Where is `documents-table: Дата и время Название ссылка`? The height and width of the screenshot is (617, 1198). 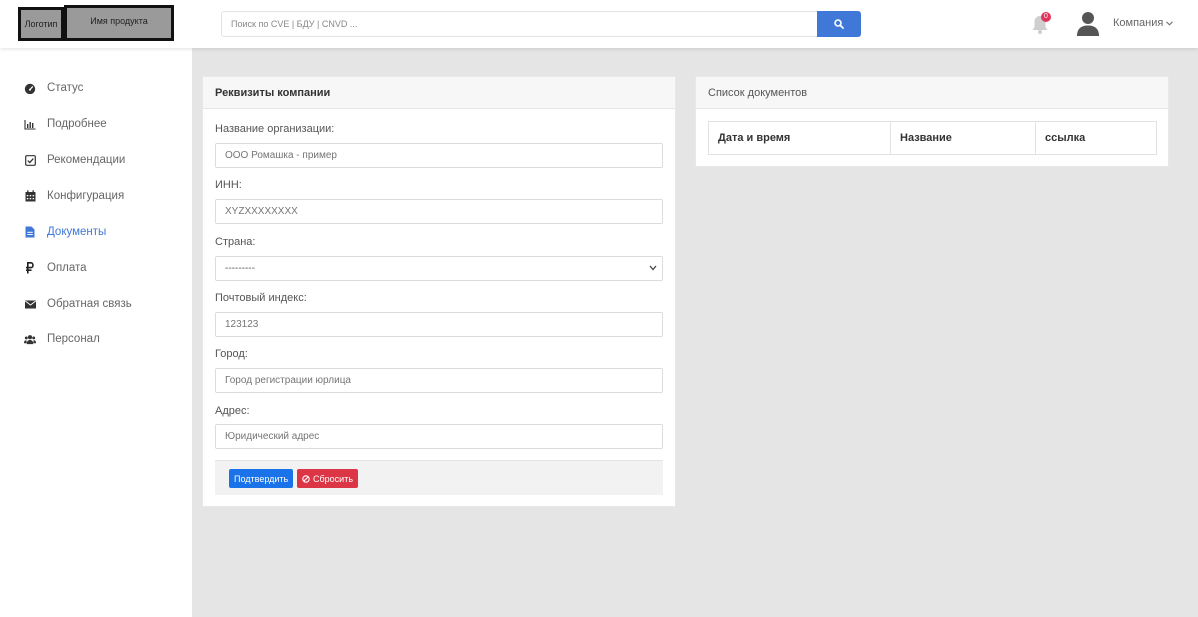
documents-table: Дата и время Название ссылка is located at coordinates (932, 138).